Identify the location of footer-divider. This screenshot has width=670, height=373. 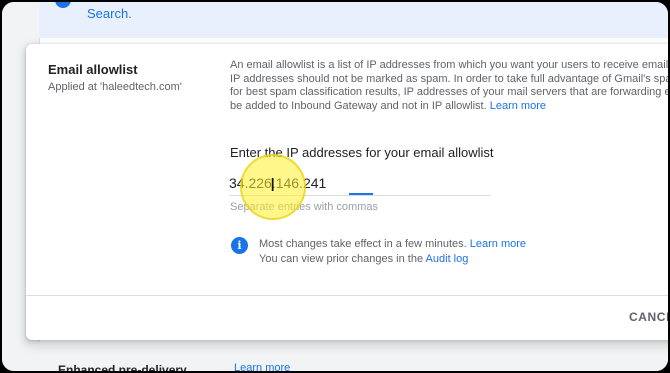
(347, 295).